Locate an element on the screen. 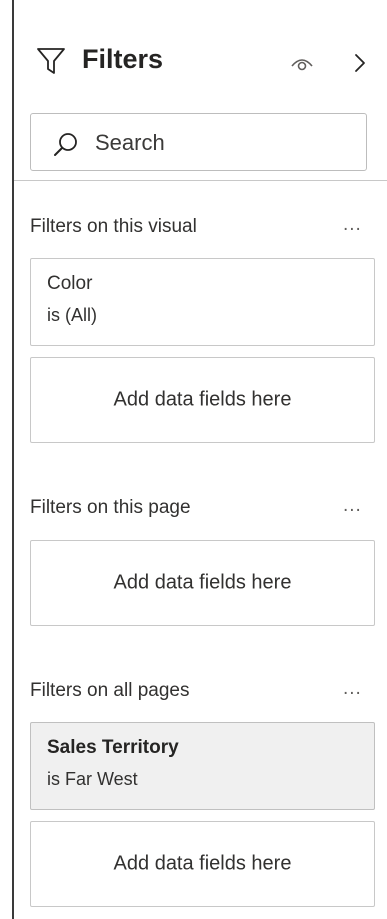 The height and width of the screenshot is (919, 387). filter-card-sales-territory: Sales Territory is Far West is located at coordinates (202, 766).